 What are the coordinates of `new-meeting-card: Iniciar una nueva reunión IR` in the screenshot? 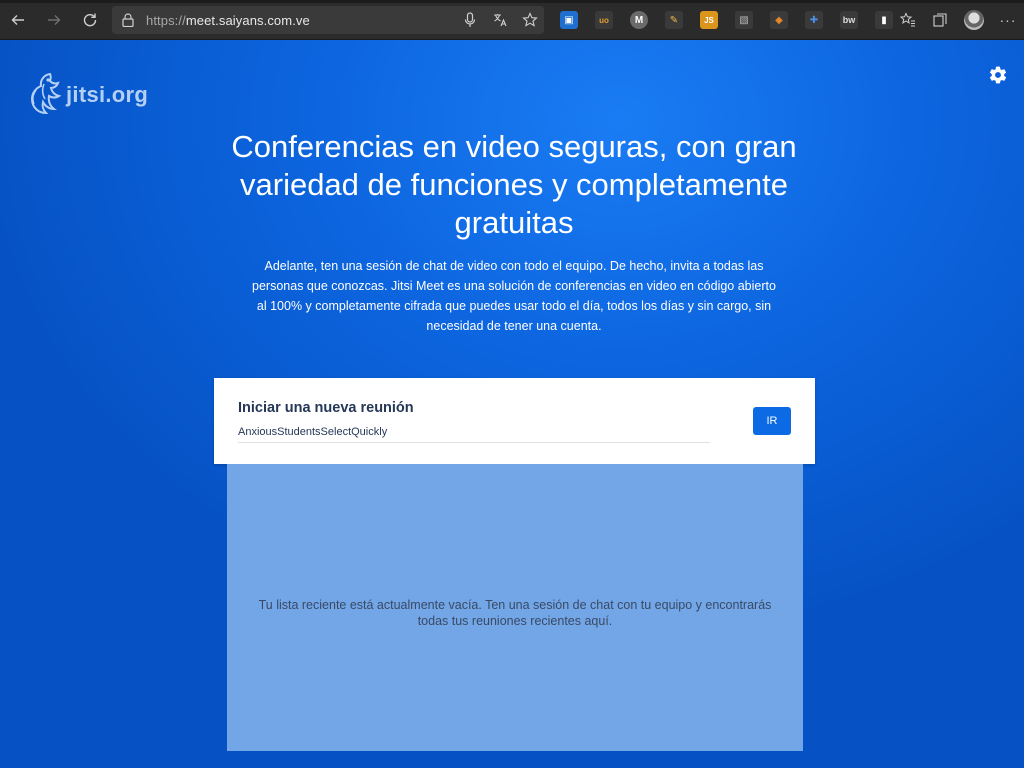 It's located at (514, 421).